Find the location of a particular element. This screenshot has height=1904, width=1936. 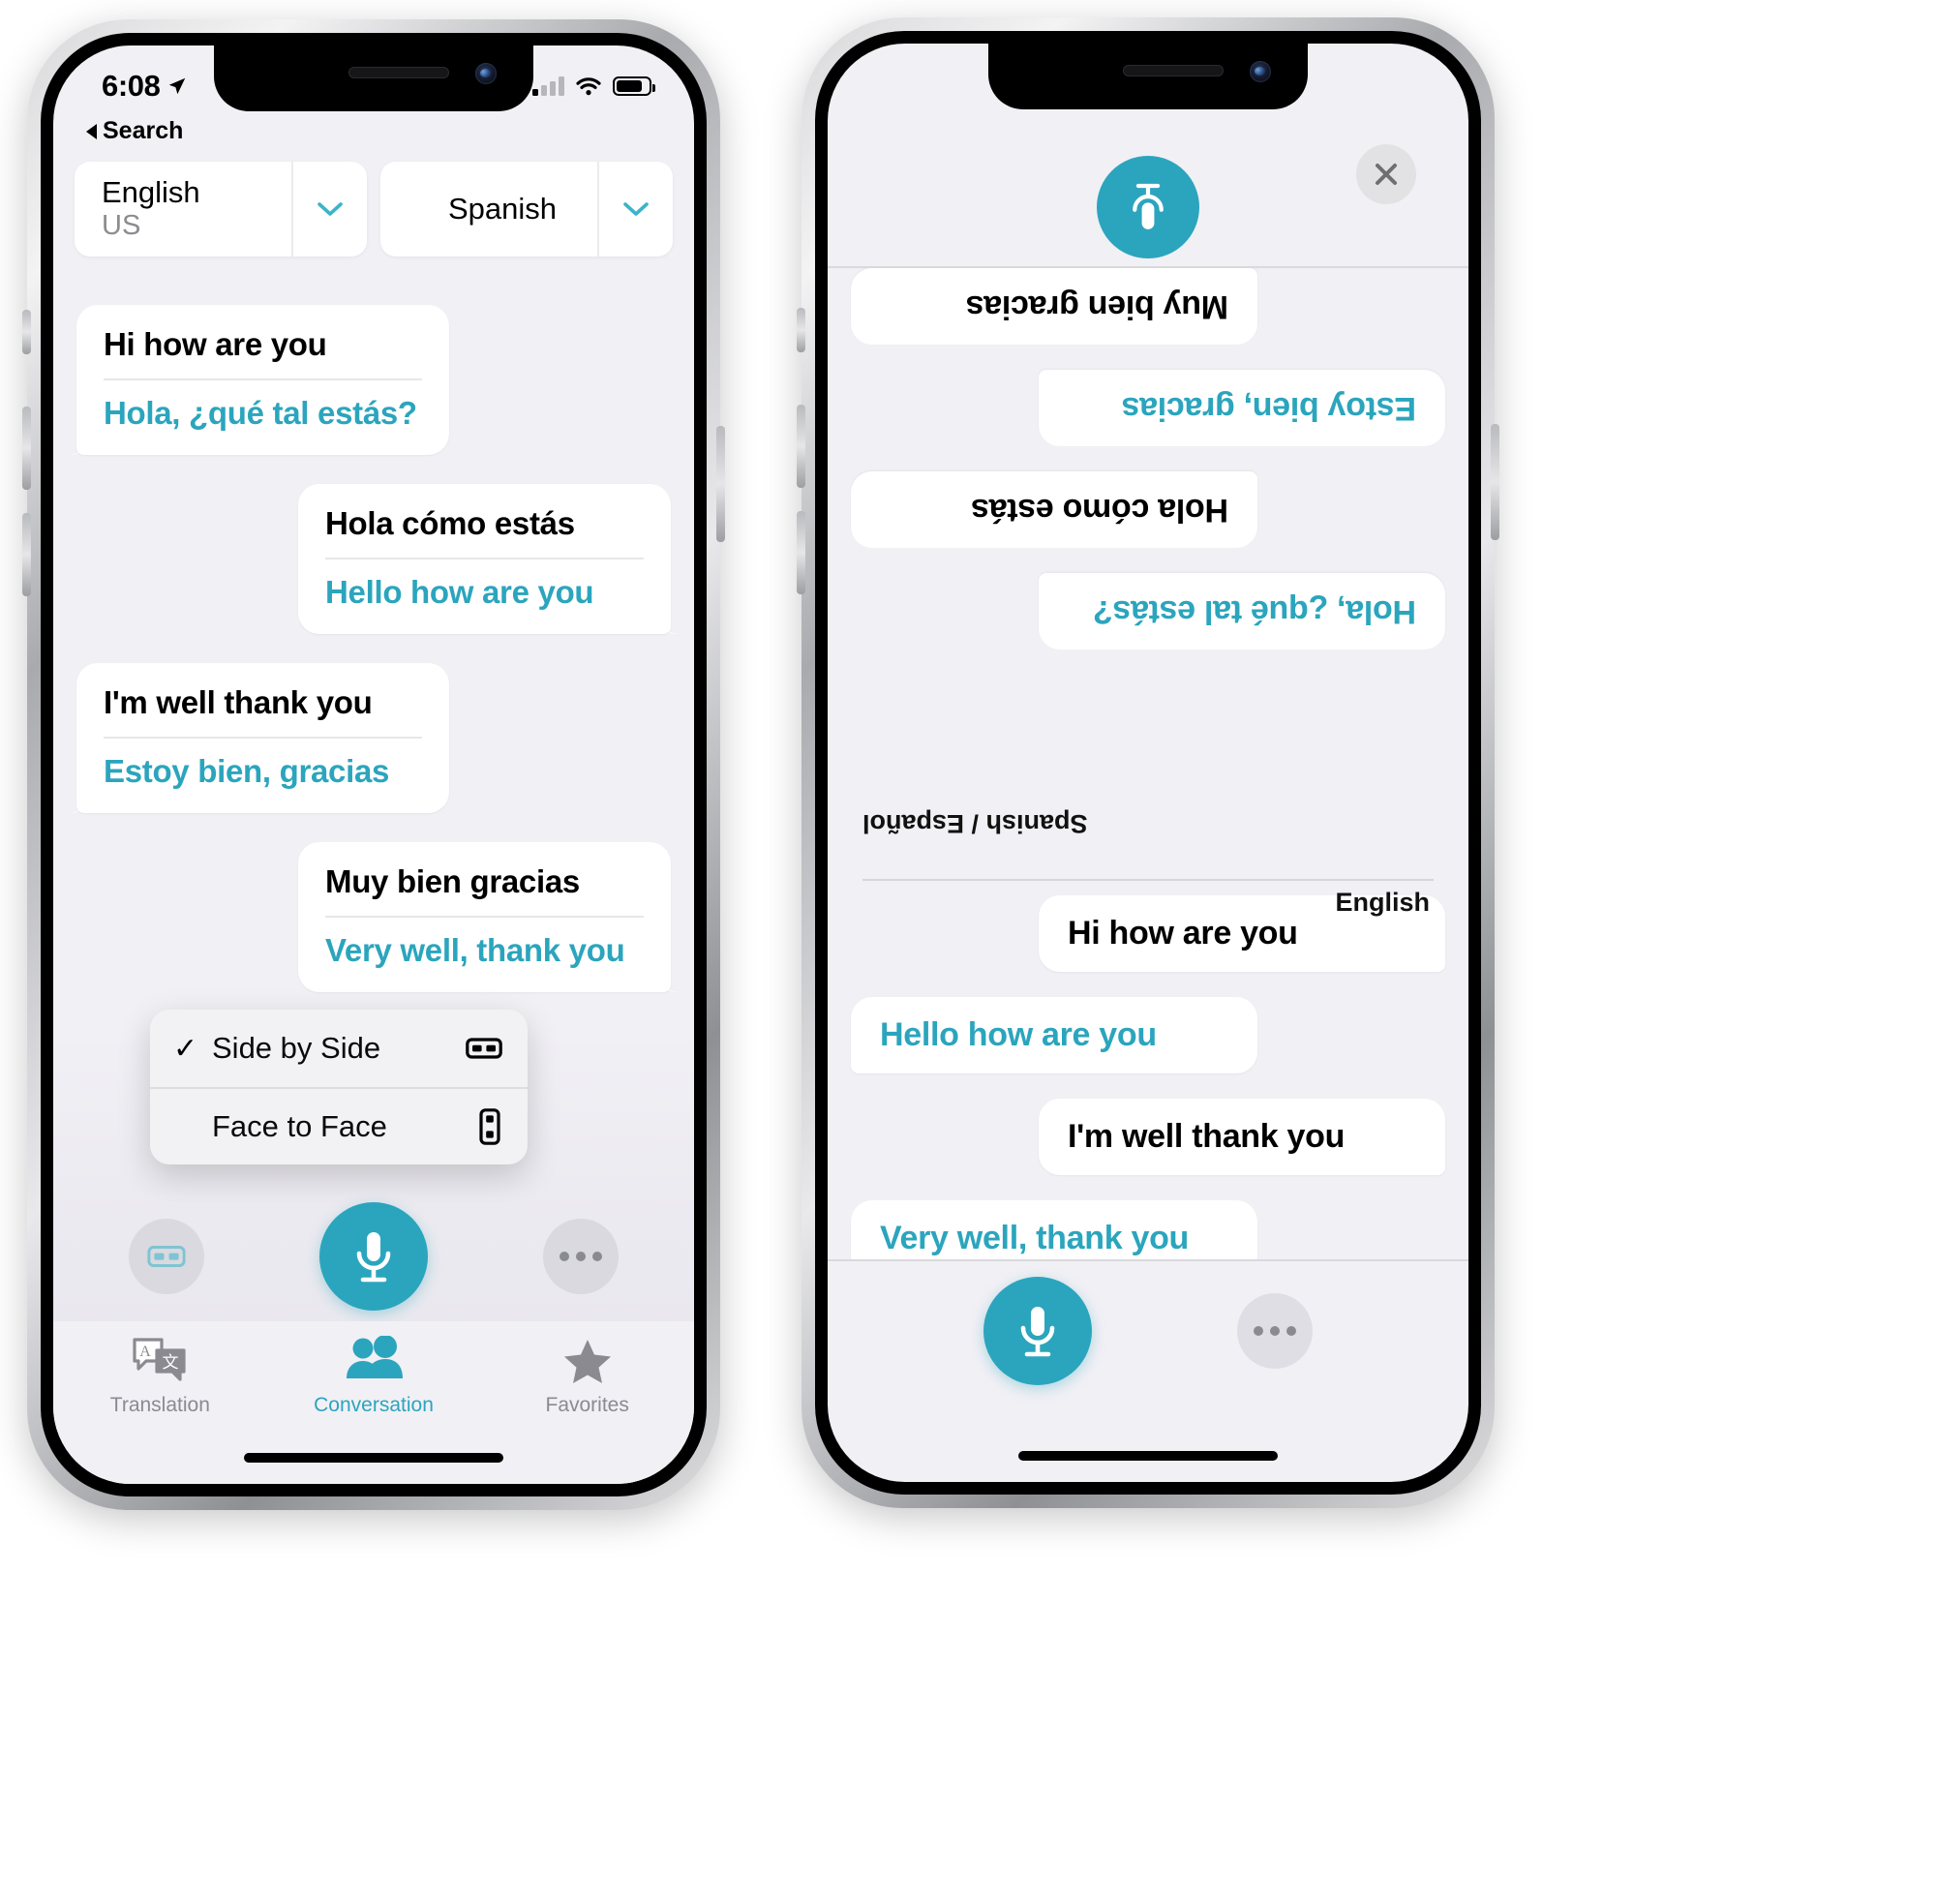

message-source-text: Hola cómo estás is located at coordinates (450, 523).